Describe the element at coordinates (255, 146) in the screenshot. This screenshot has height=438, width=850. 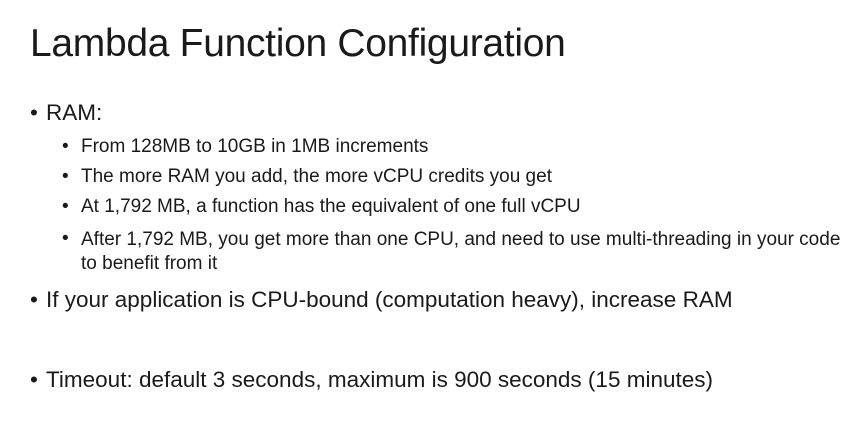
I see `ram-sub-item-text: From 128MB to 10GB in 1MB increments` at that location.